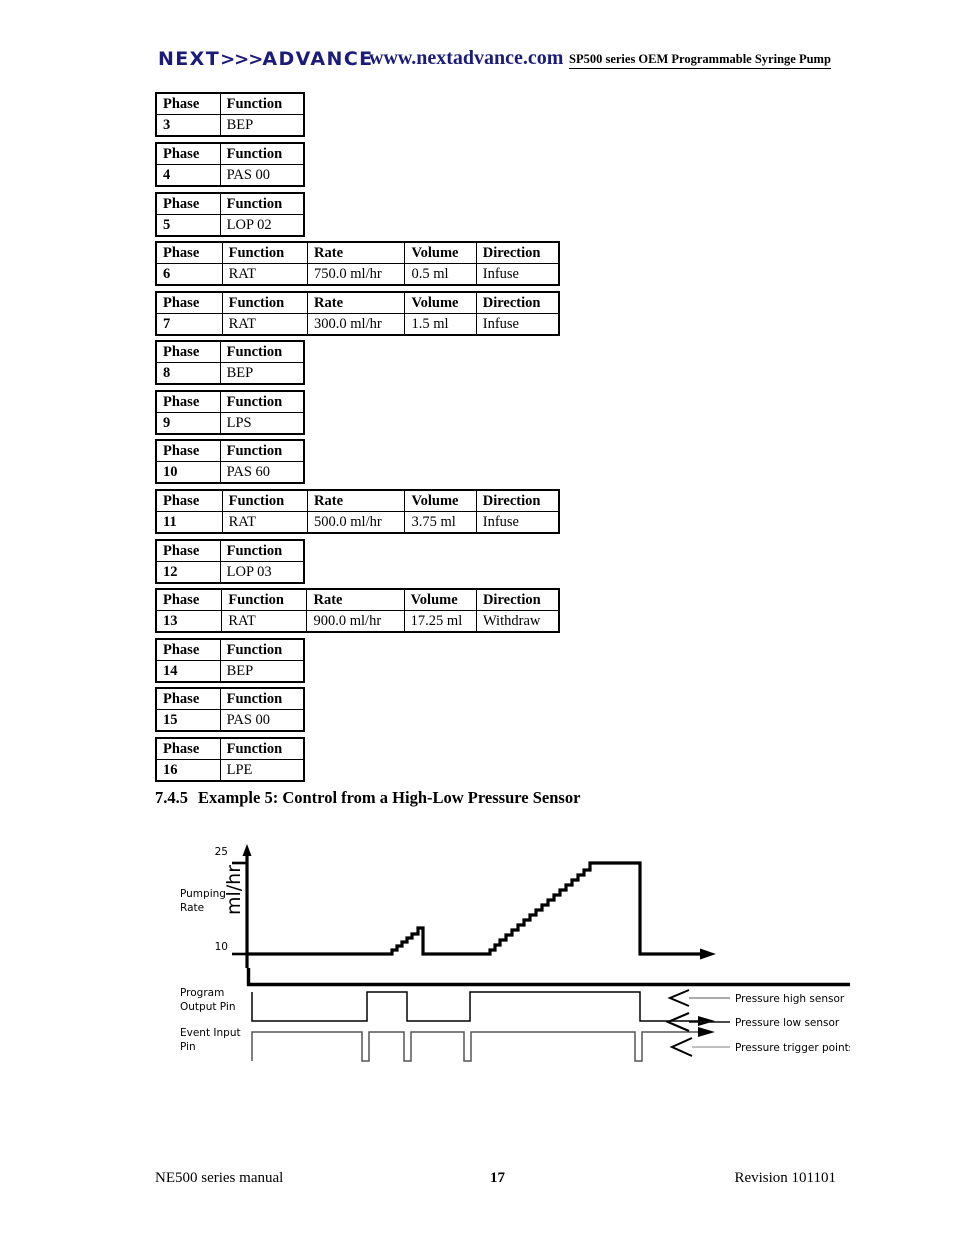 This screenshot has height=1235, width=954. I want to click on table-row: 10 PAS 60, so click(230, 472).